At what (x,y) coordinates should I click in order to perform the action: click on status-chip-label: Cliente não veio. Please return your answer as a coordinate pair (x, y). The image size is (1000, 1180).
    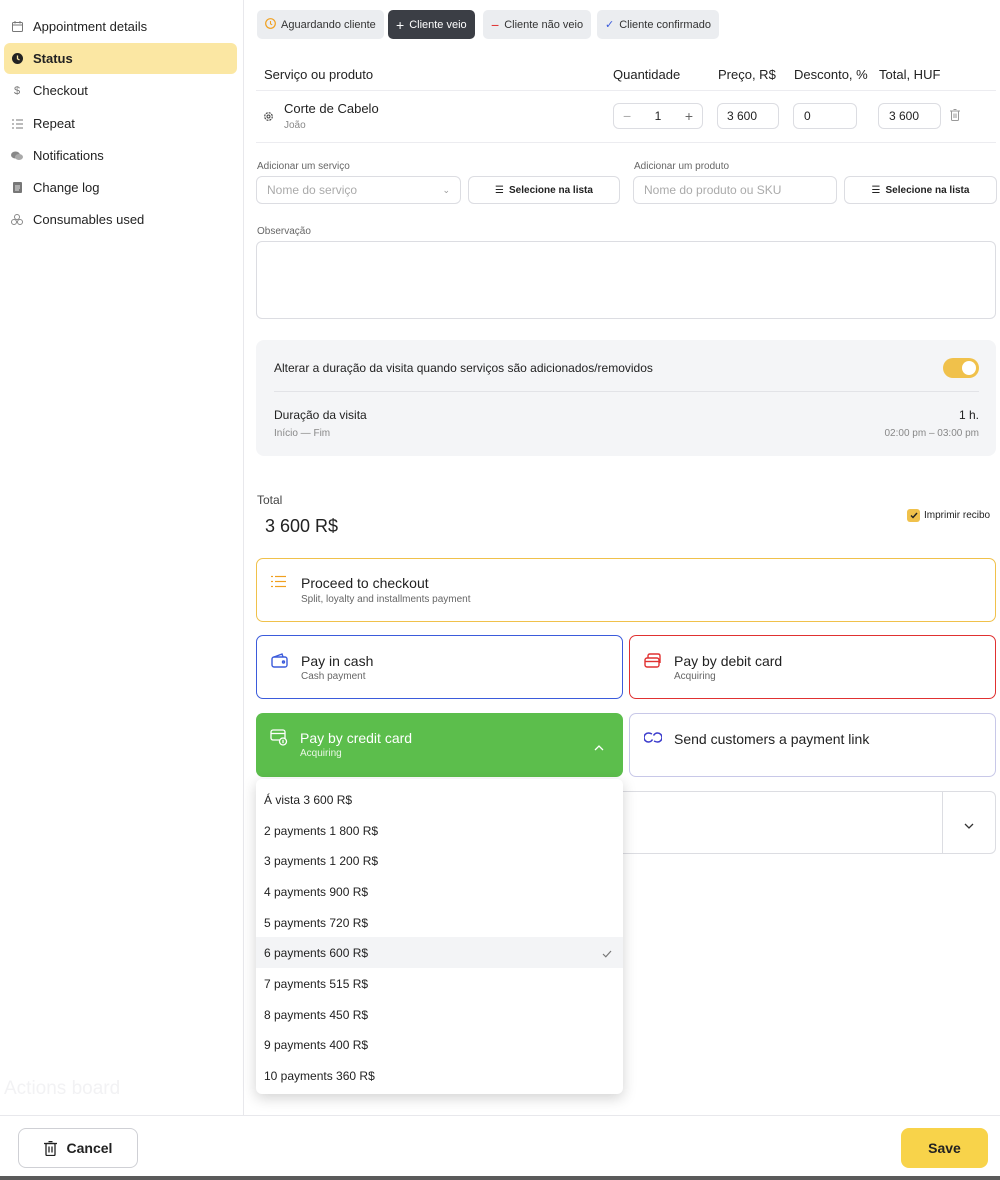
    Looking at the image, I should click on (544, 24).